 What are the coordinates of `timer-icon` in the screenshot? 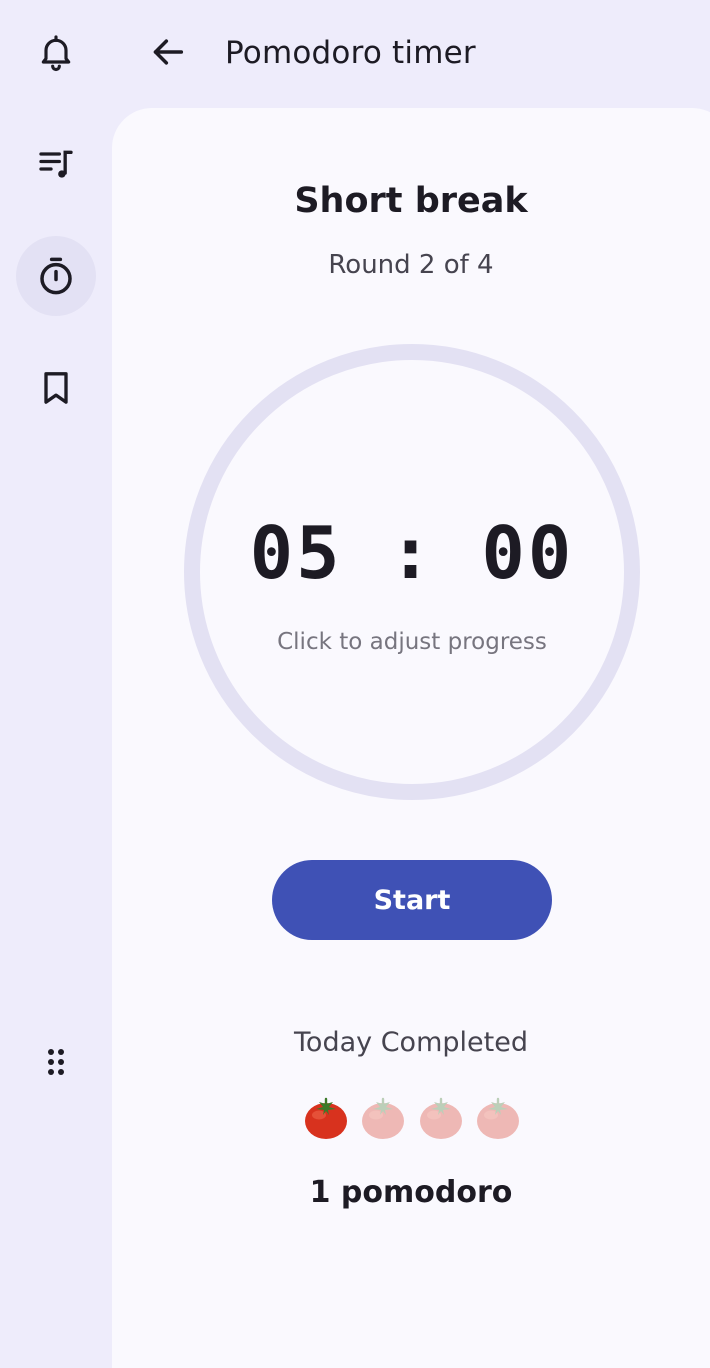 It's located at (56, 276).